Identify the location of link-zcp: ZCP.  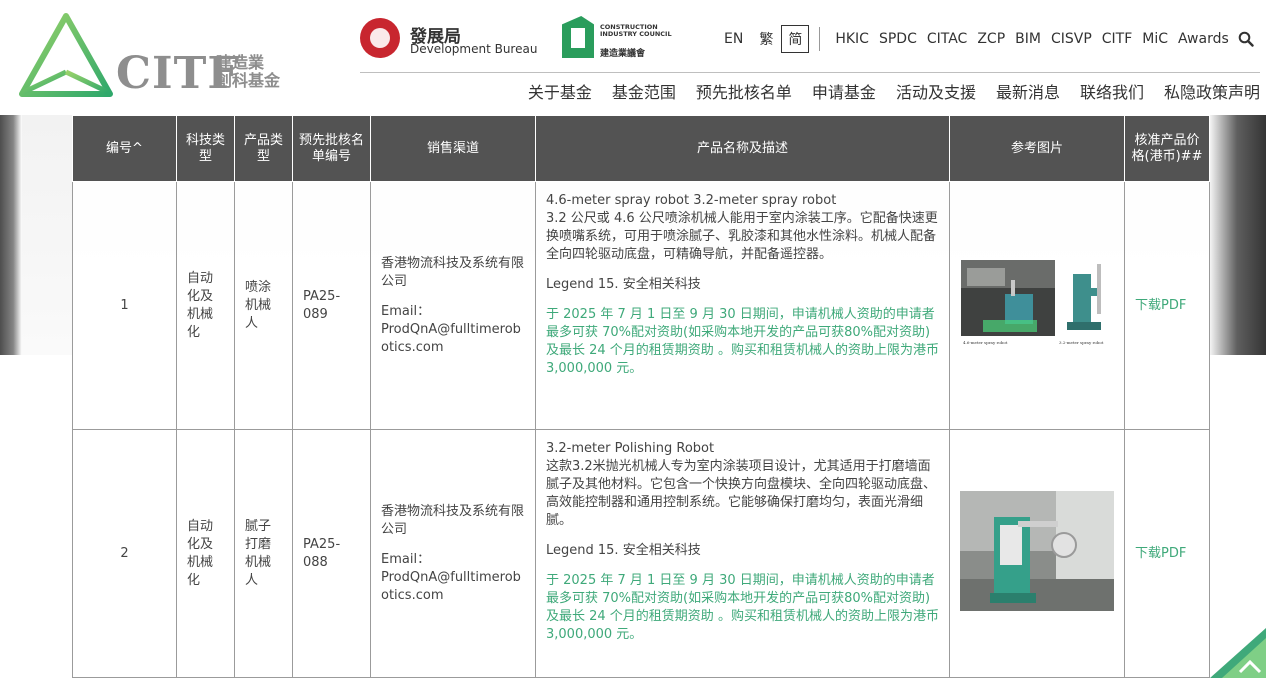
(991, 39).